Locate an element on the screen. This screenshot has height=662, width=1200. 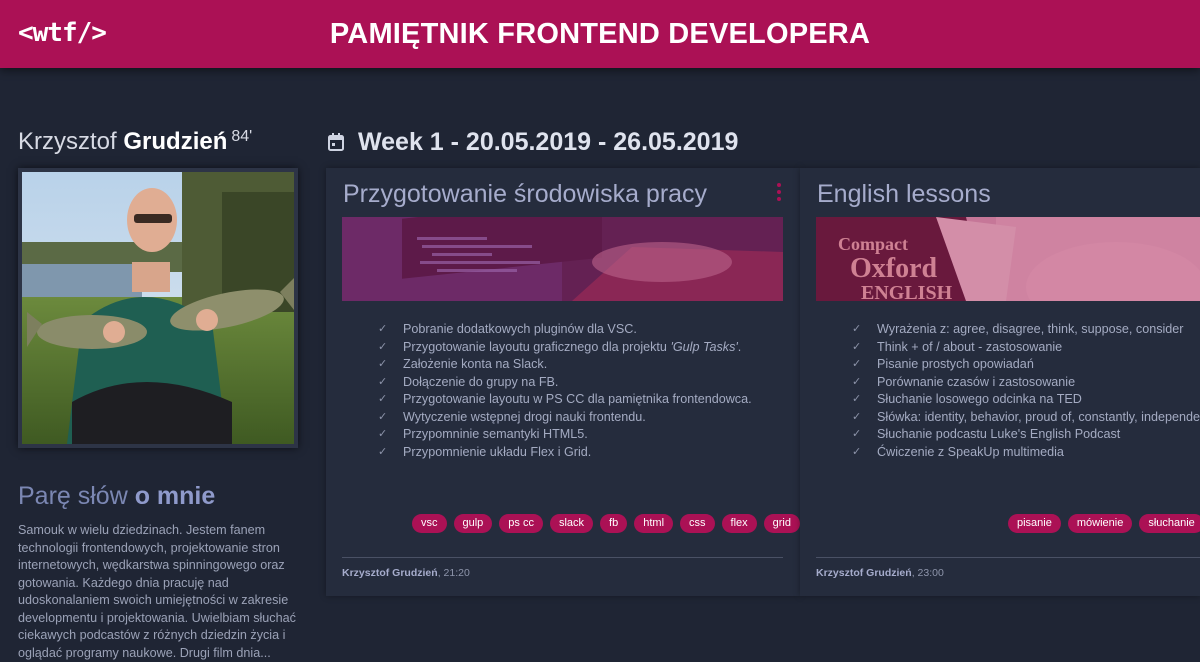
tag-css: css is located at coordinates (697, 523).